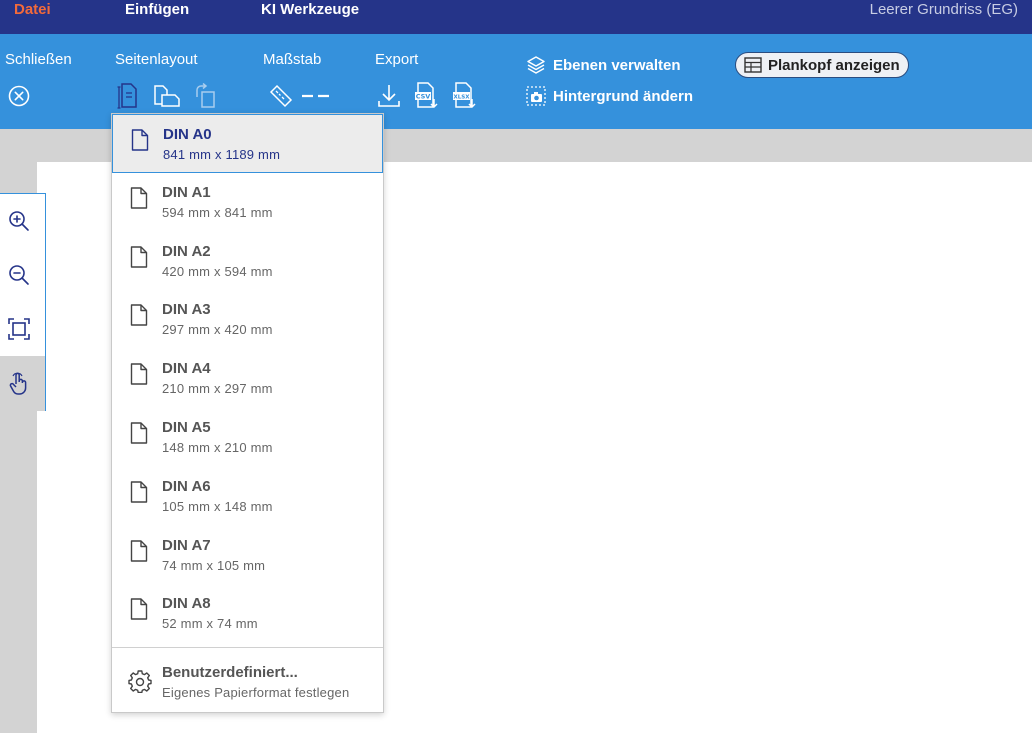 The width and height of the screenshot is (1032, 733). I want to click on dashed-line-icon, so click(315, 96).